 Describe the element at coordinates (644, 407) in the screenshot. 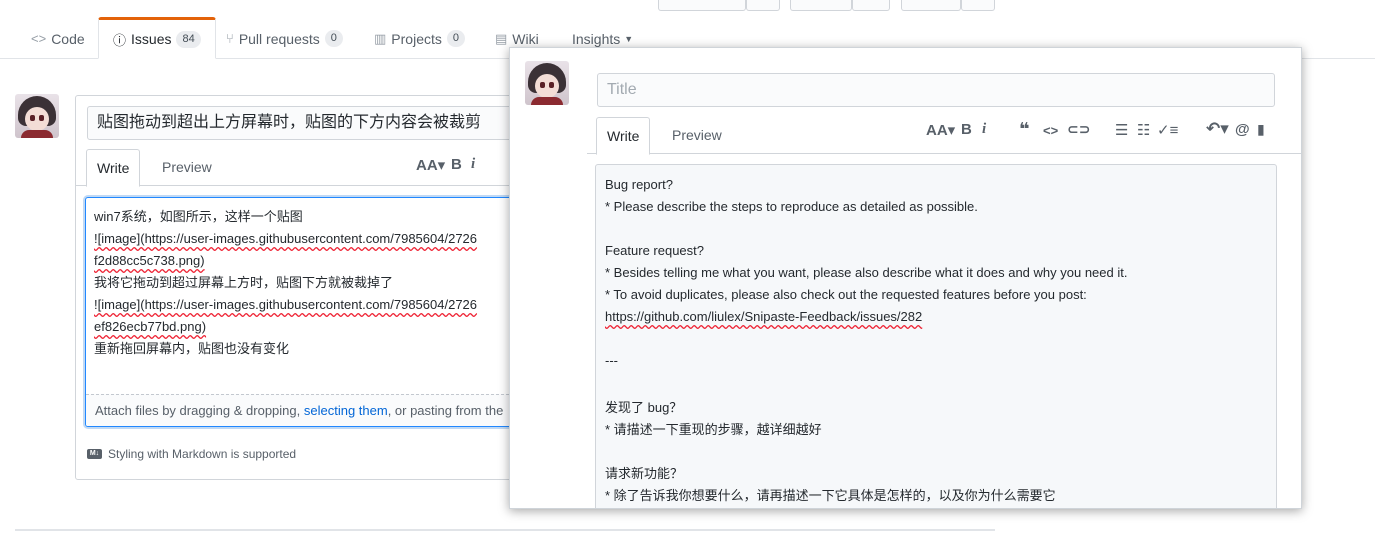

I see `template-line: 发现了 bug？` at that location.